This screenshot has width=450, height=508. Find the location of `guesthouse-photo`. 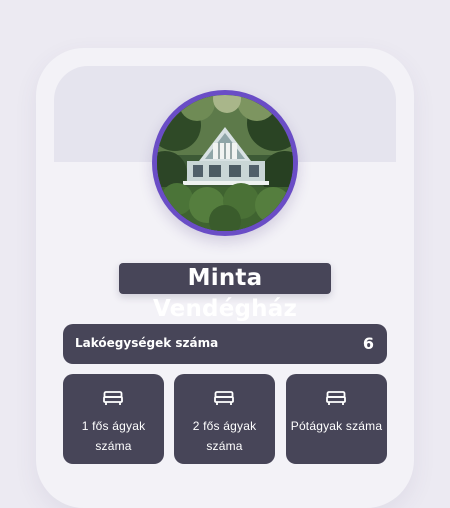

guesthouse-photo is located at coordinates (225, 163).